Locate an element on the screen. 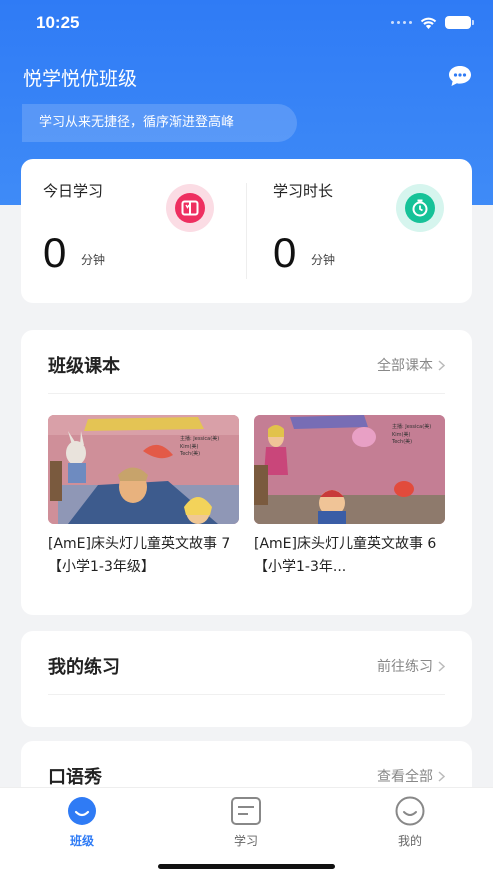 Image resolution: width=493 pixels, height=879 pixels. today-study-unit: 分钟 is located at coordinates (93, 260).